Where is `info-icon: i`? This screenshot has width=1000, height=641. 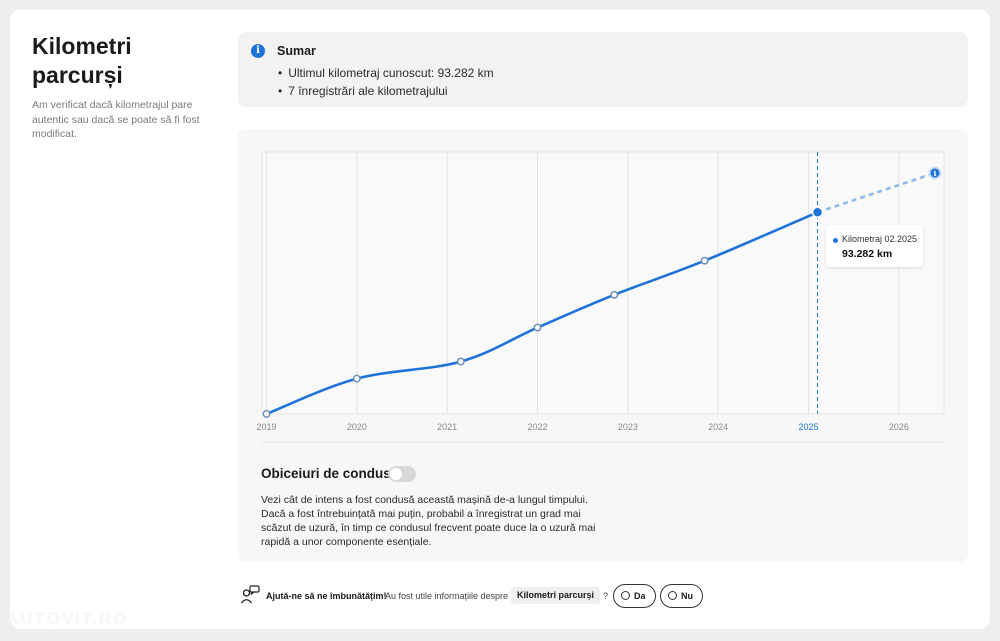 info-icon: i is located at coordinates (258, 51).